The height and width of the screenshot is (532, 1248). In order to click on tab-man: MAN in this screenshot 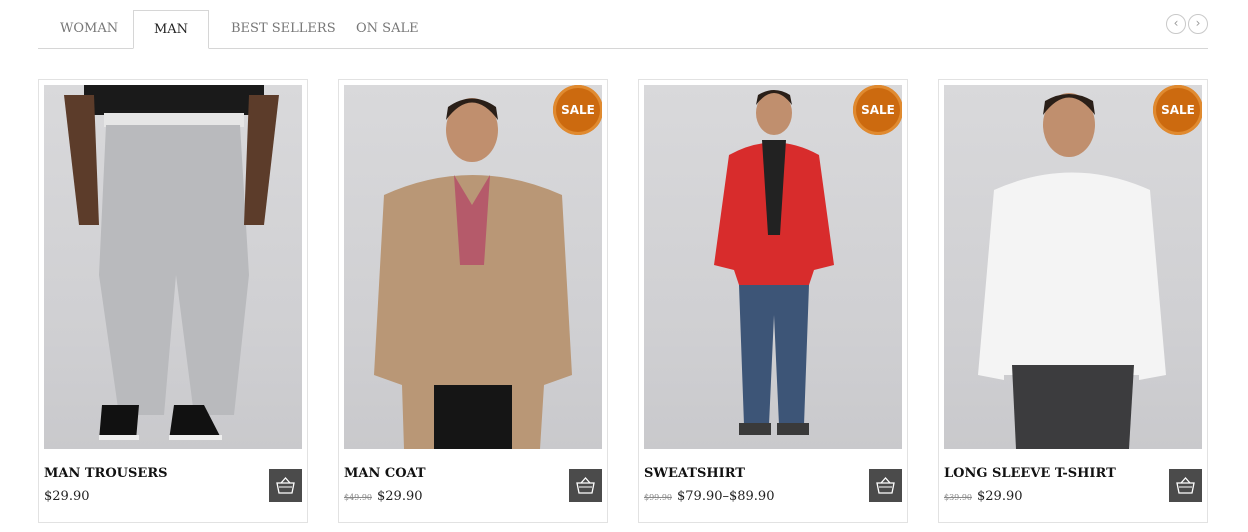, I will do `click(171, 29)`.